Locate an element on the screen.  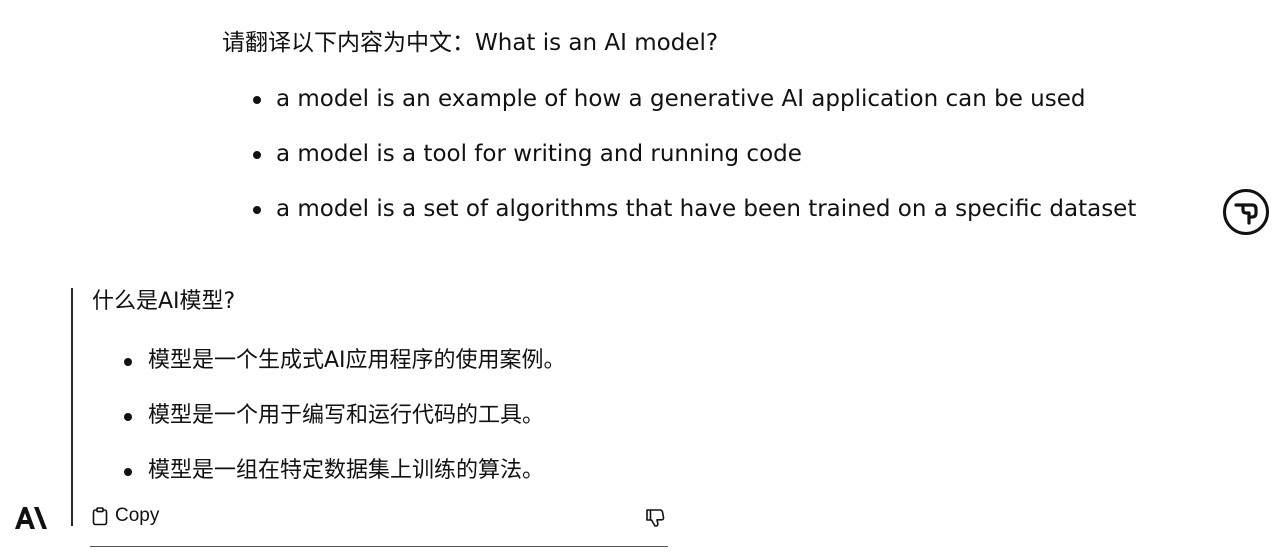
clipboard-icon is located at coordinates (100, 516).